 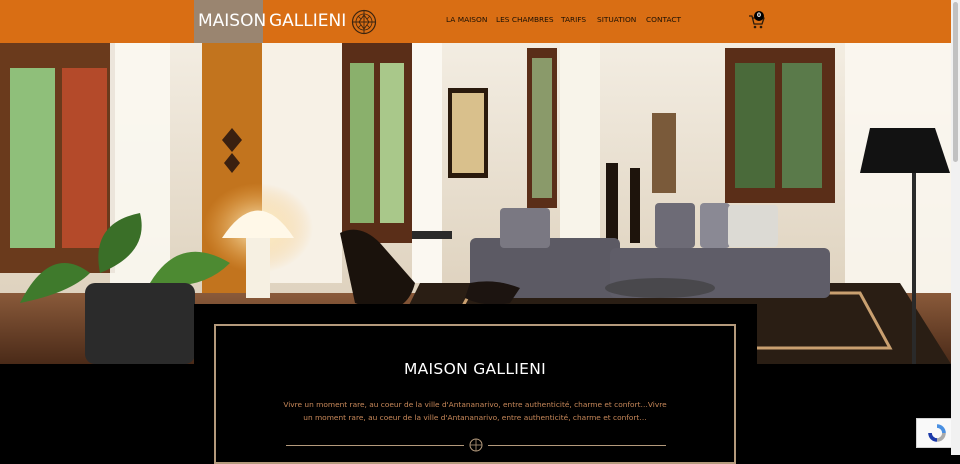 What do you see at coordinates (475, 369) in the screenshot?
I see `page-title: MAISON GALLIENI` at bounding box center [475, 369].